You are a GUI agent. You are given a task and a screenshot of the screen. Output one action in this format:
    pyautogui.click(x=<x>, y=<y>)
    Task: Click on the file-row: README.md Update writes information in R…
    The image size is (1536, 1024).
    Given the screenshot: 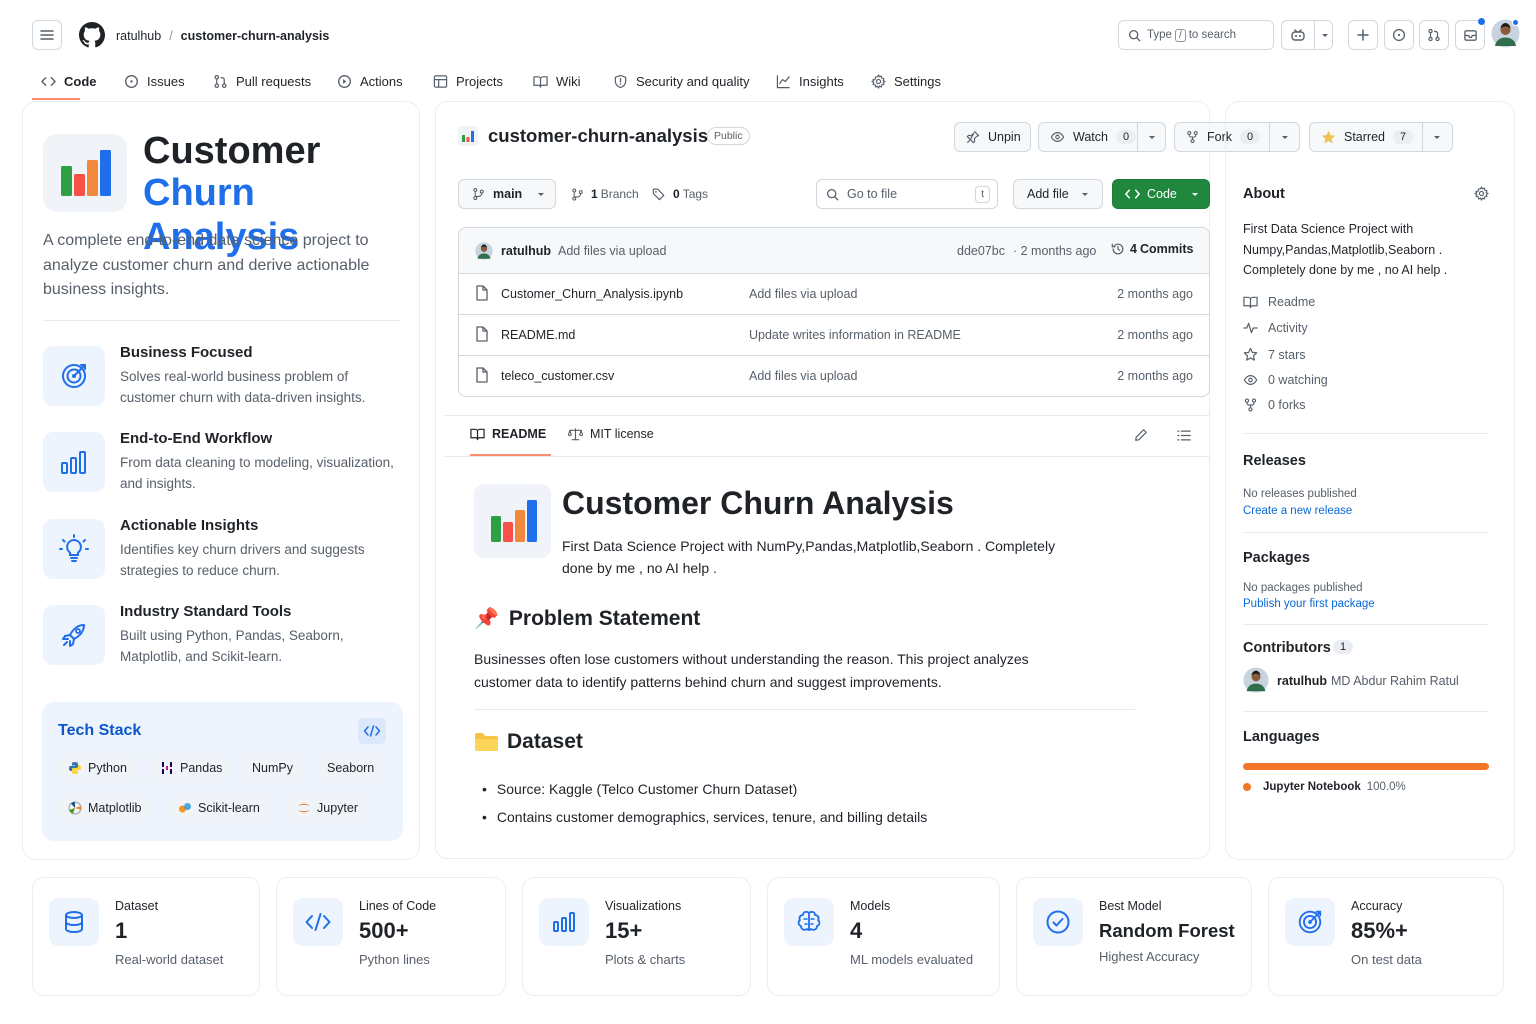 What is the action you would take?
    pyautogui.click(x=834, y=334)
    